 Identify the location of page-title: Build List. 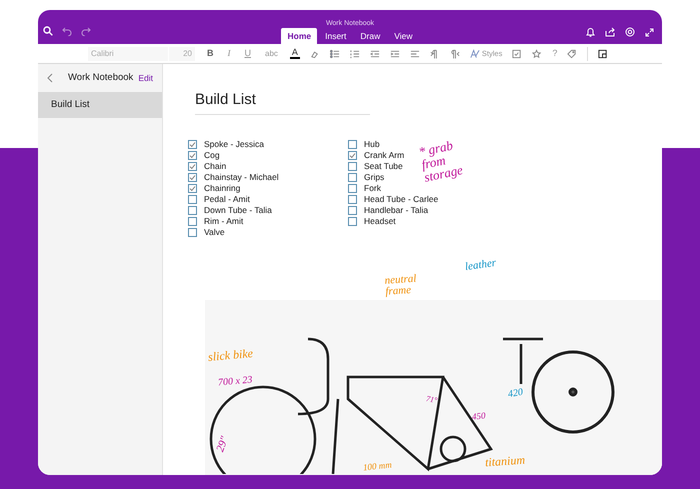
(282, 101).